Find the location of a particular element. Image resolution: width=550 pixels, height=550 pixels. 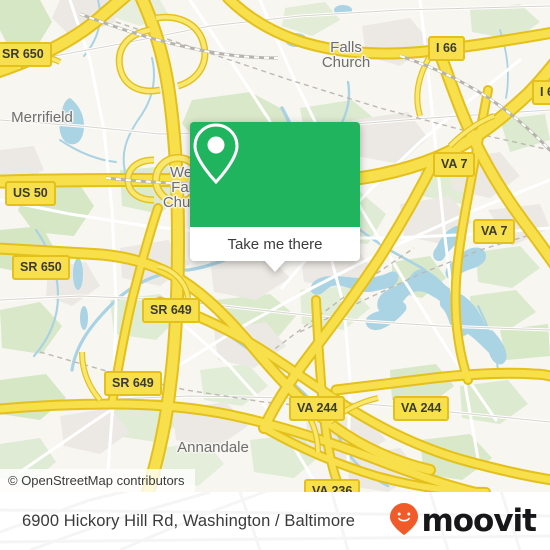

shield-sr-649-north: SR 649 is located at coordinates (171, 310).